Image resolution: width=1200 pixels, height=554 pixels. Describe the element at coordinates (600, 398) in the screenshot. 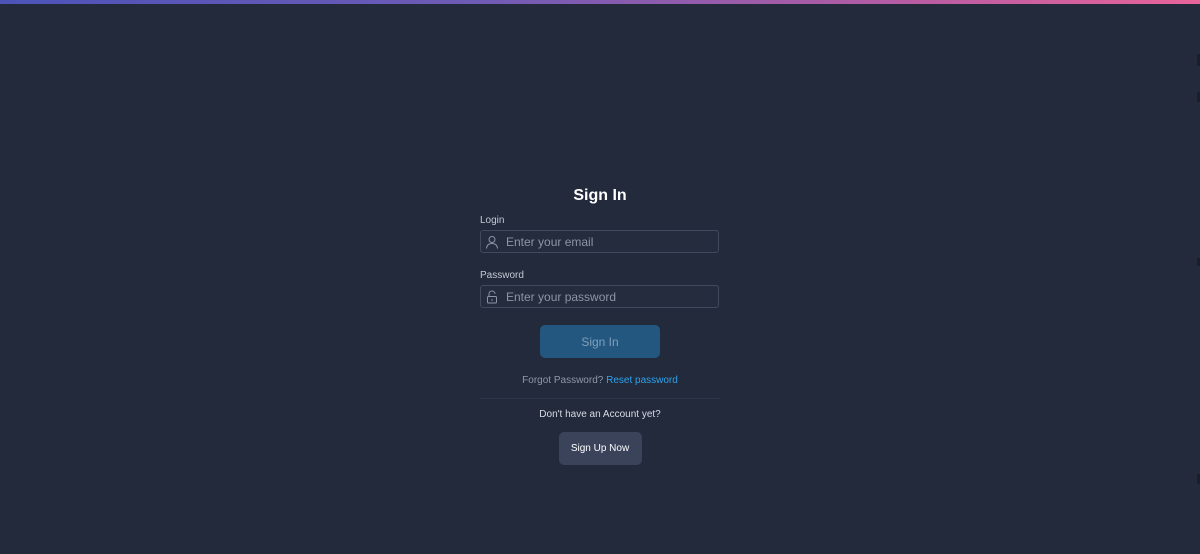

I see `divider` at that location.